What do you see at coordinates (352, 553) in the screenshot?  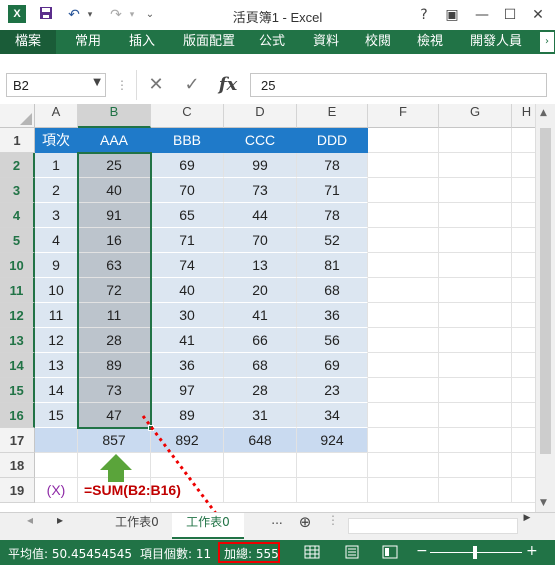 I see `page-layout-view-icon` at bounding box center [352, 553].